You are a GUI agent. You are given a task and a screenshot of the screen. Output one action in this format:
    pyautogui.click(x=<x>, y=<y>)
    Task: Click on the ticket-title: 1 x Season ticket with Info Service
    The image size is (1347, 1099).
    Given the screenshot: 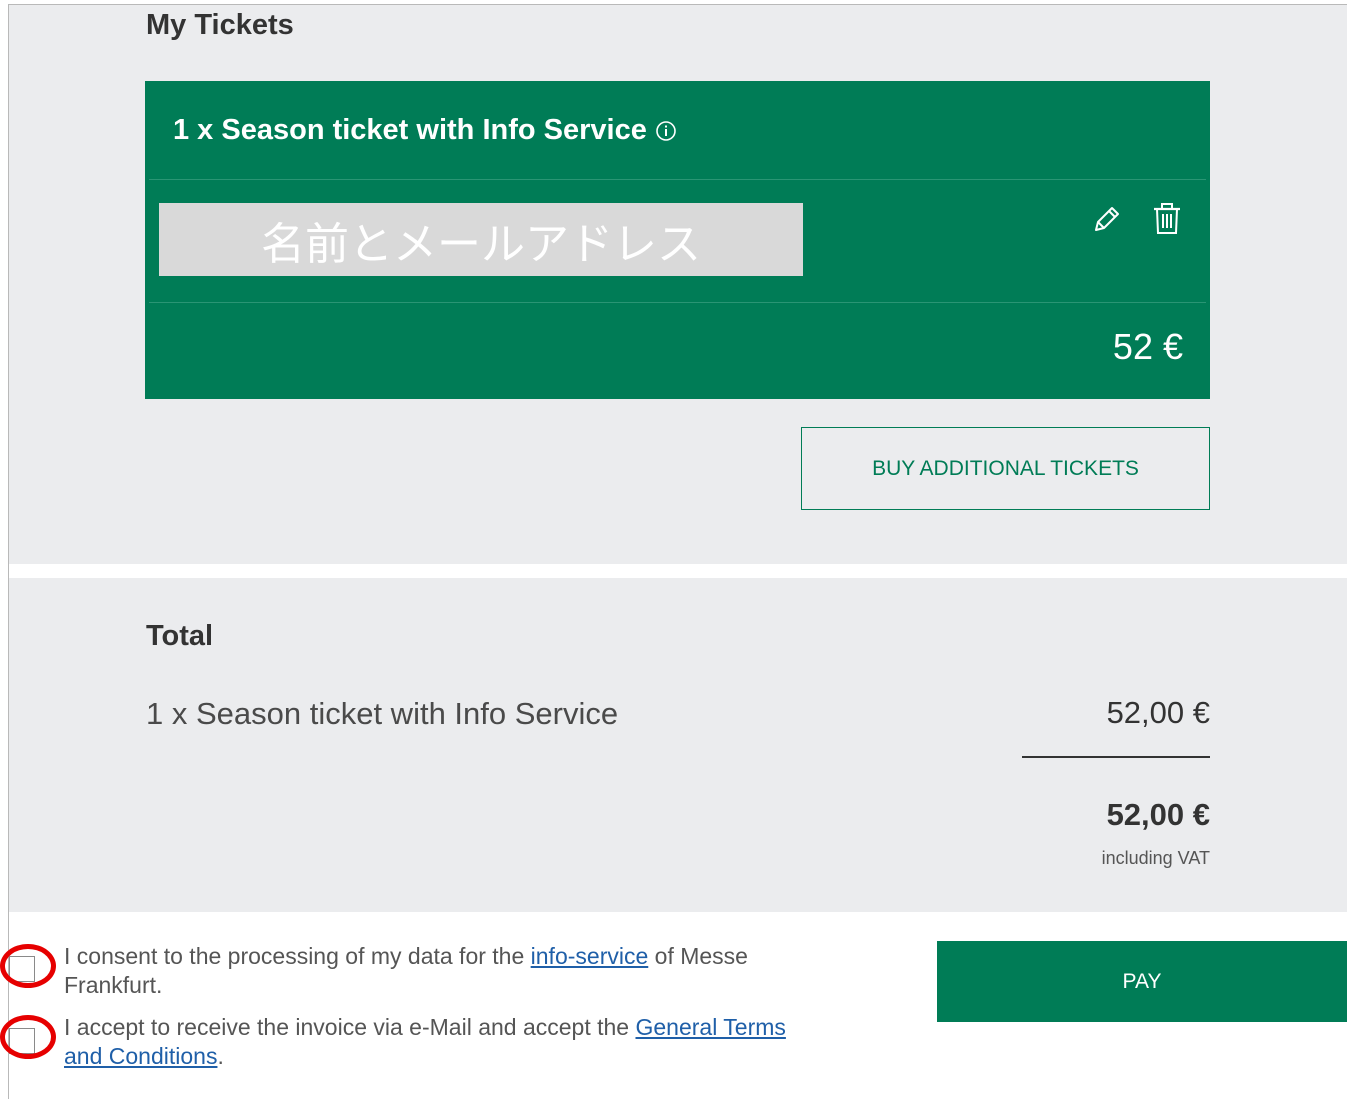 What is the action you would take?
    pyautogui.click(x=425, y=130)
    